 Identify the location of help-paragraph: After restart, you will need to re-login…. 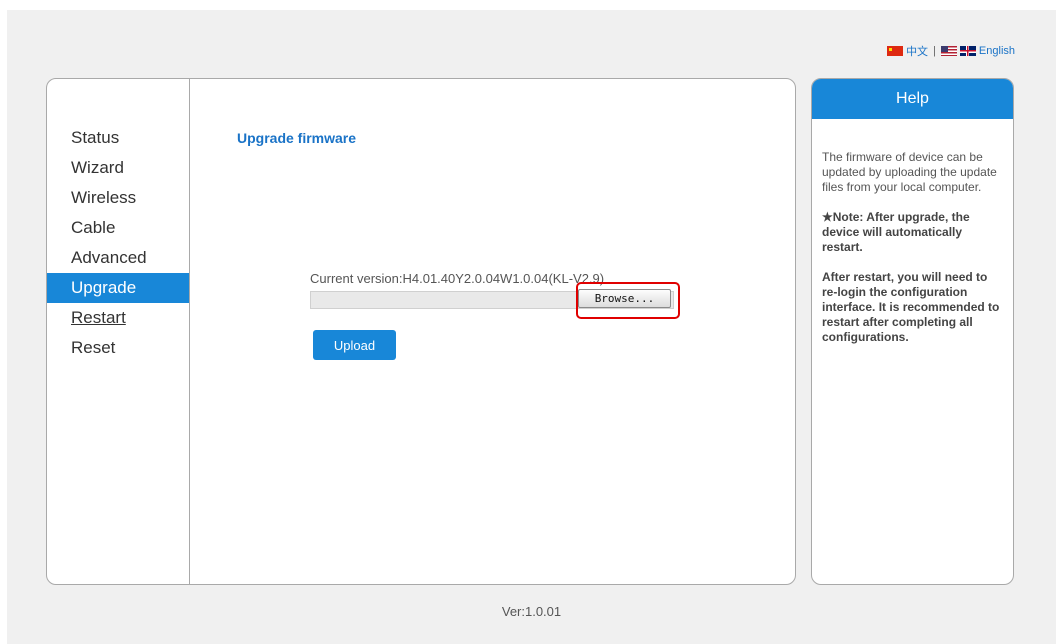
(911, 307).